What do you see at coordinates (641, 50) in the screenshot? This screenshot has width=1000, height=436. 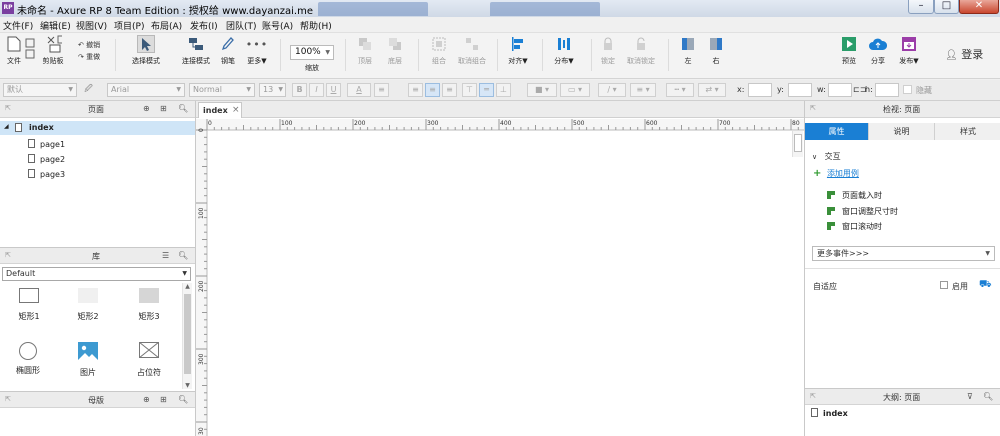 I see `unlock-button: 取消锁定` at bounding box center [641, 50].